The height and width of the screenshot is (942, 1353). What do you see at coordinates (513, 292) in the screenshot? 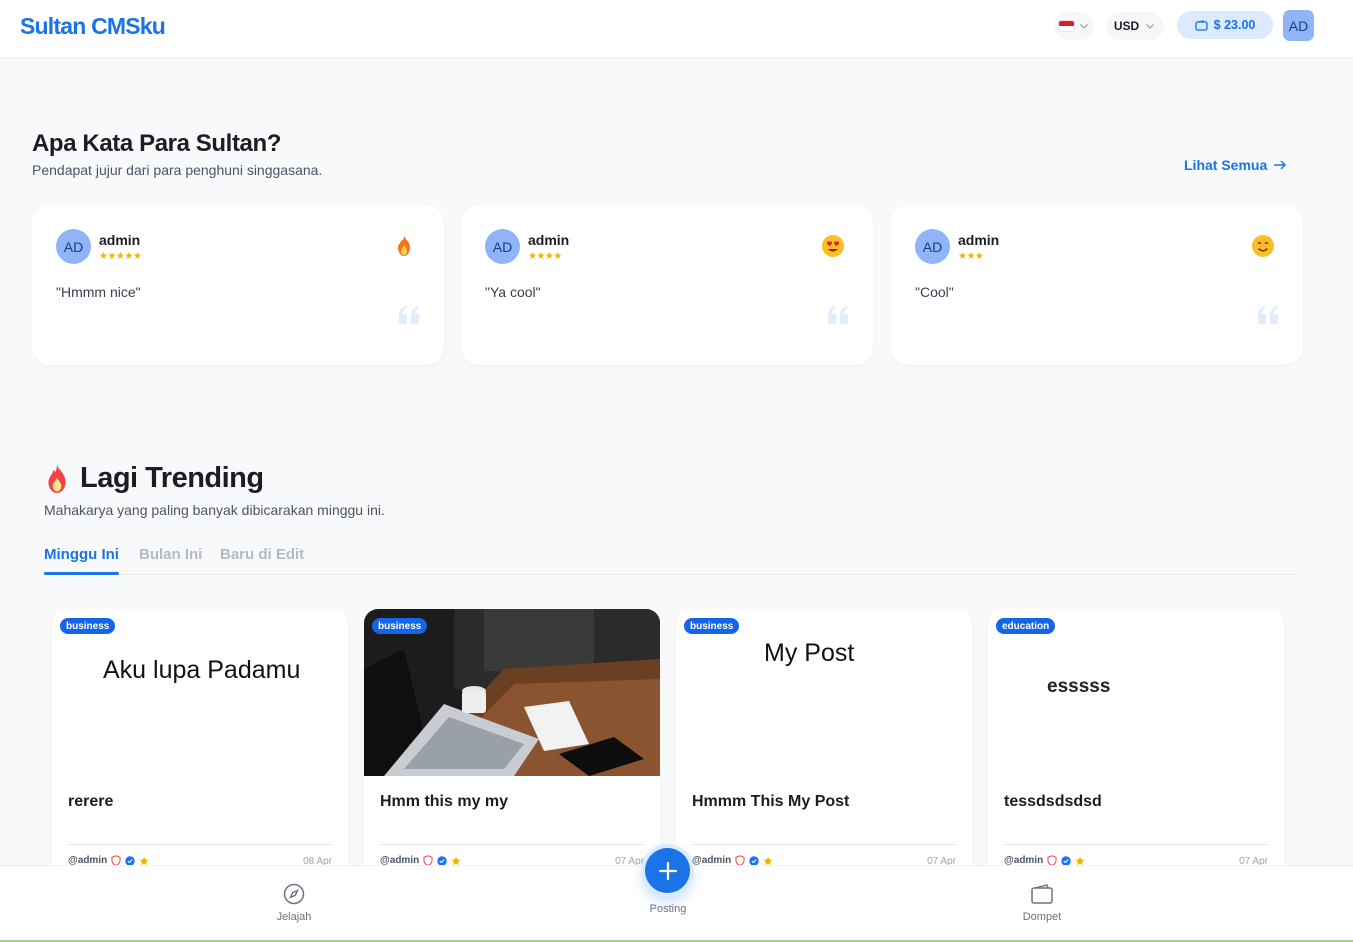
I see `testimonial-quote: "Ya cool"` at bounding box center [513, 292].